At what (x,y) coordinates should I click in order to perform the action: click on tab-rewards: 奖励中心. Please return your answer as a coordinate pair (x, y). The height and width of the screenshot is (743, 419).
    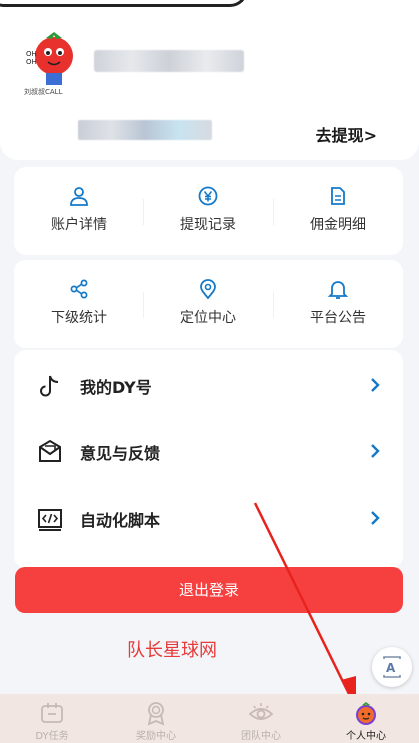
    Looking at the image, I should click on (156, 718).